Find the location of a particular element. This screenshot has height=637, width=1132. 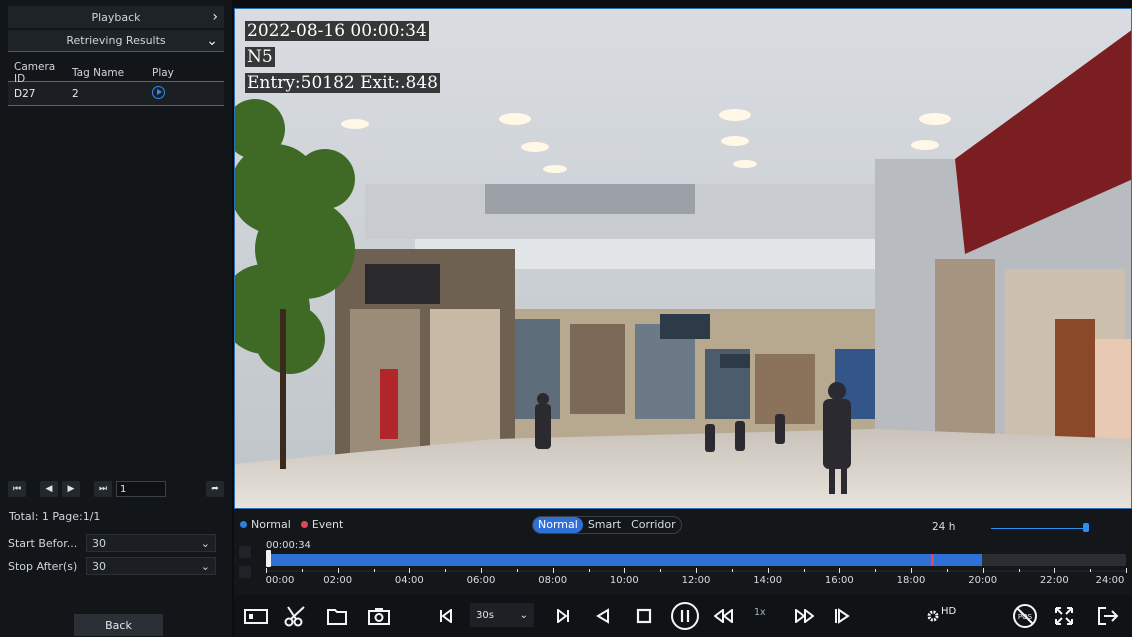

osd-counter: Entry:50182 Exit:.848 is located at coordinates (342, 83).